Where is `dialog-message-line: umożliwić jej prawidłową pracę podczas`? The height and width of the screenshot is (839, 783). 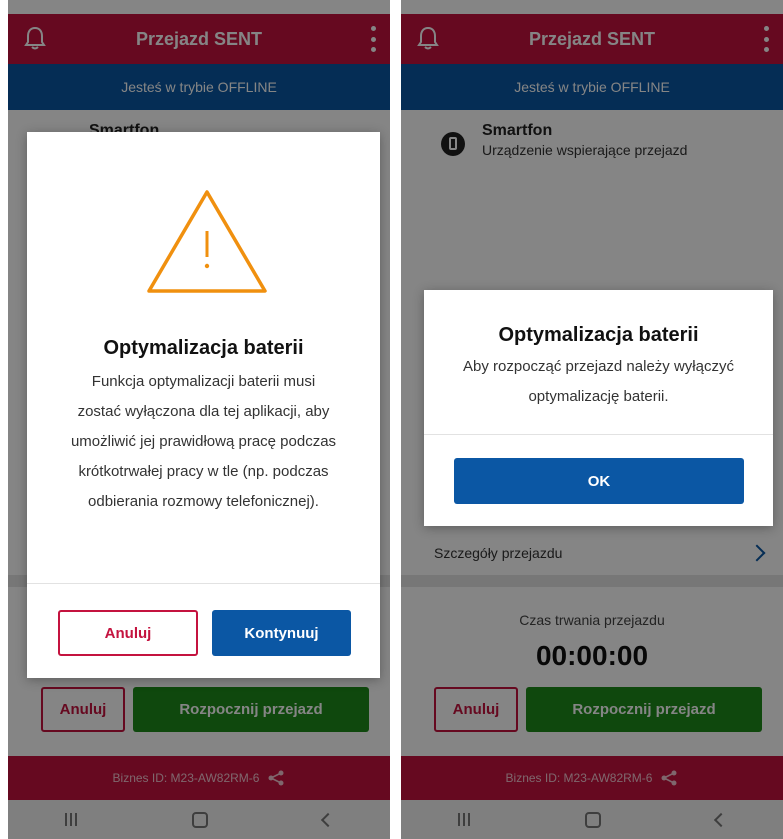
dialog-message-line: umożliwić jej prawidłową pracę podczas is located at coordinates (203, 441).